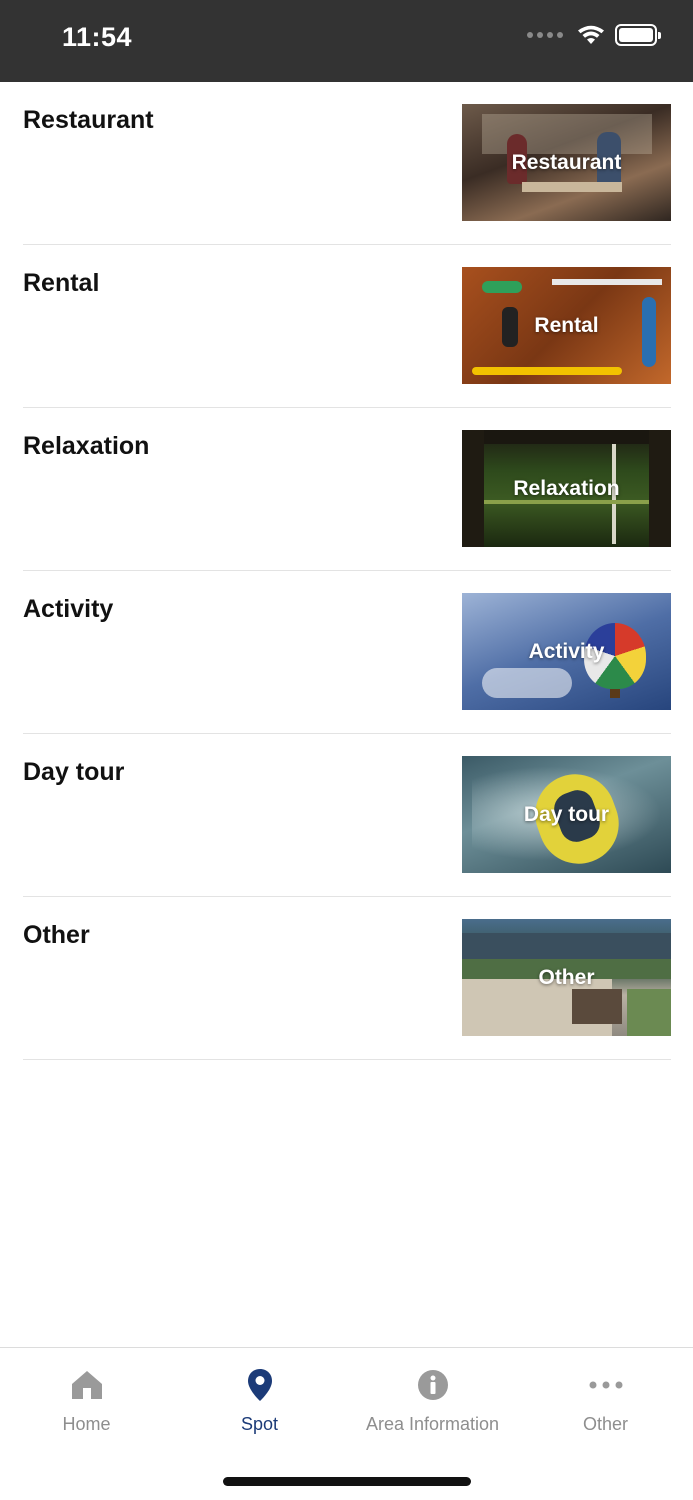 The image size is (693, 1500). What do you see at coordinates (68, 609) in the screenshot?
I see `category-title: Activity` at bounding box center [68, 609].